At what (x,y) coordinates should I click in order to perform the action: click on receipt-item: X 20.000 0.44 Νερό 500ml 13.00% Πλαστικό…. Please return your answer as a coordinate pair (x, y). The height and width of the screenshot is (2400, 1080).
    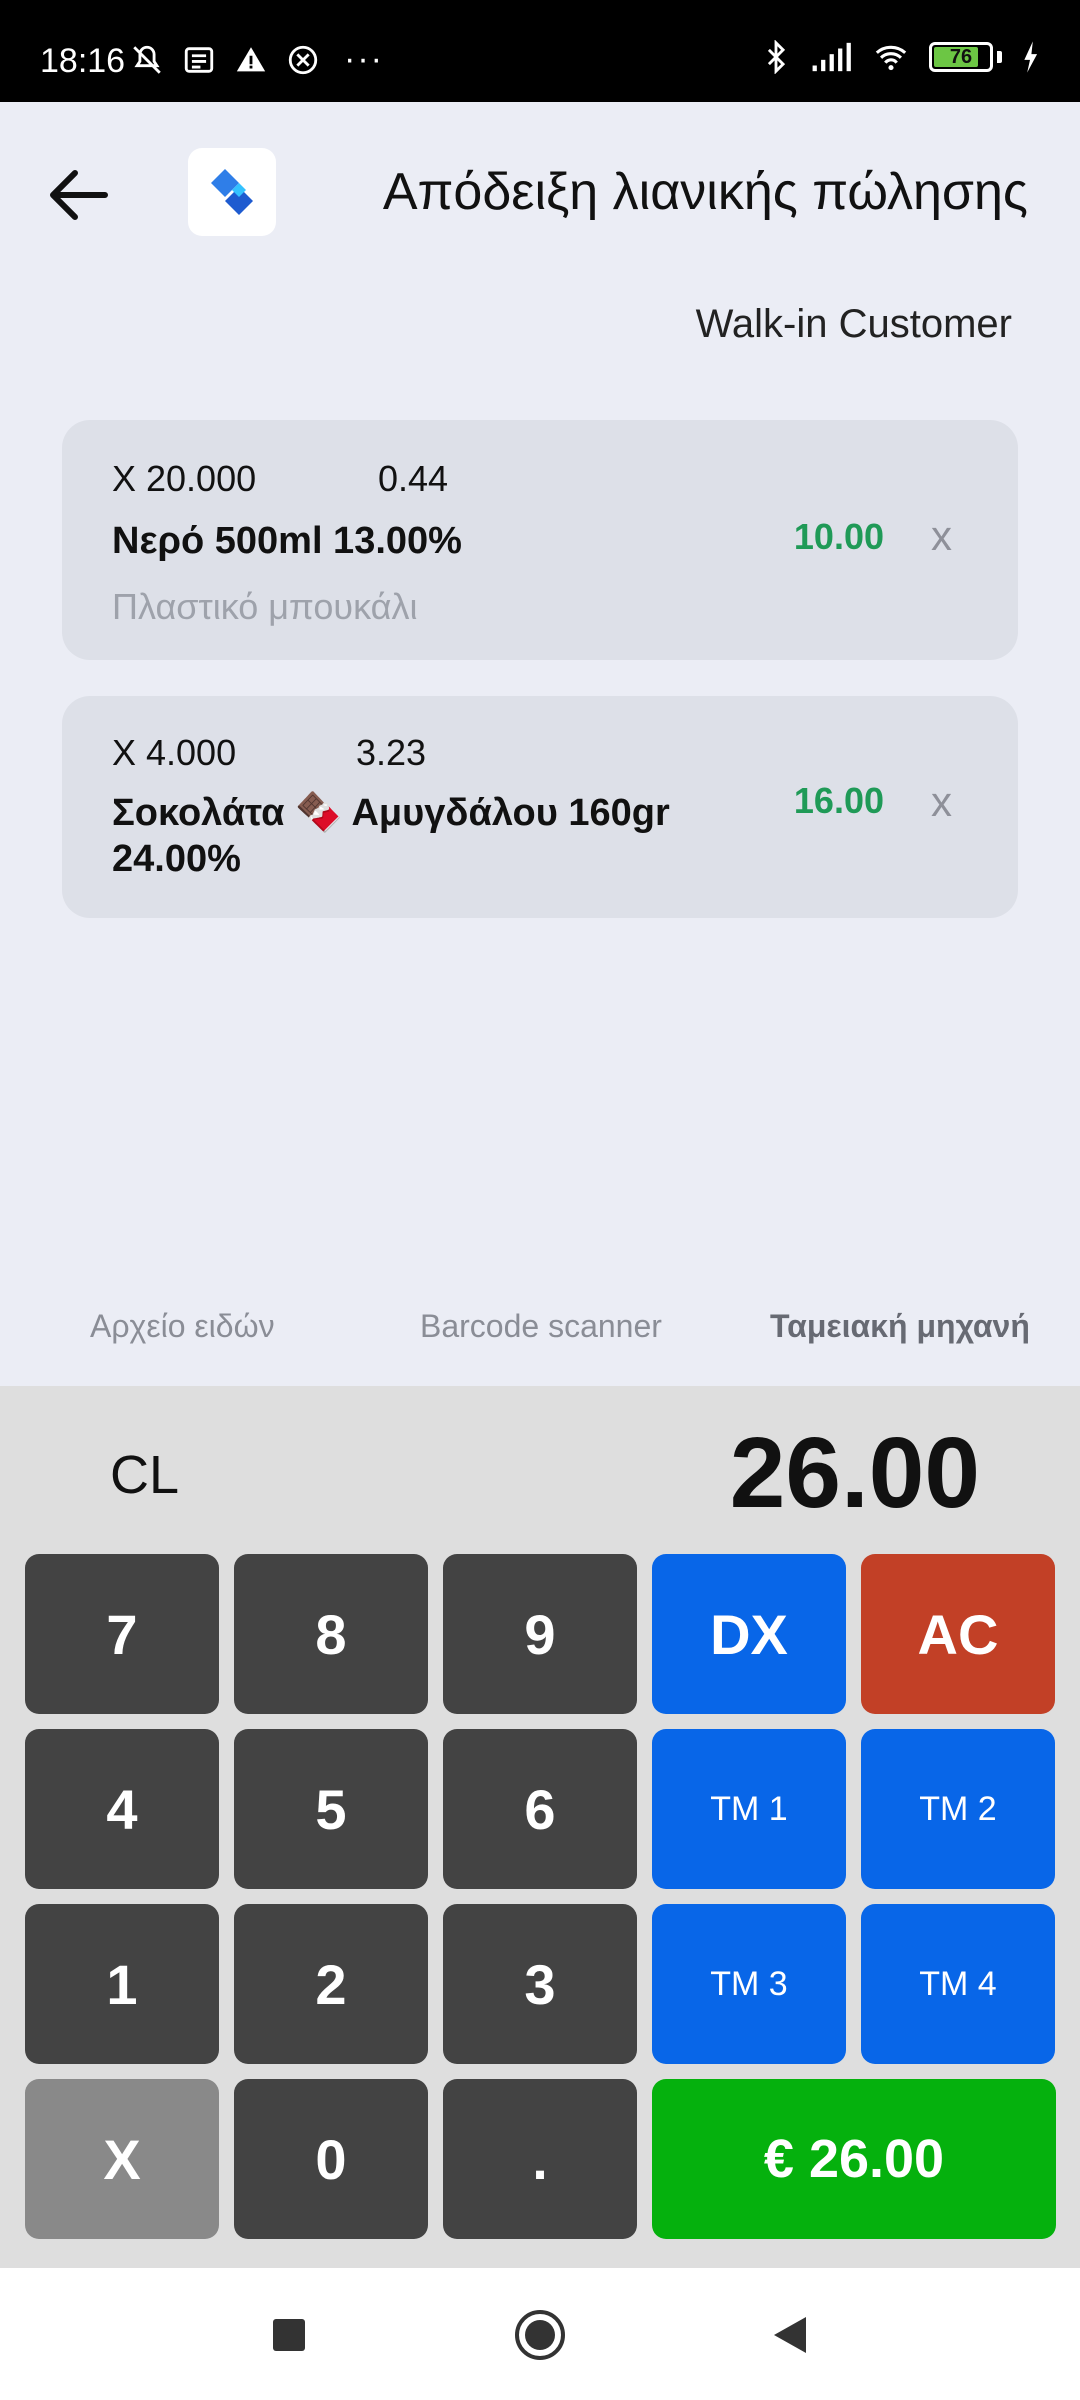
    Looking at the image, I should click on (540, 540).